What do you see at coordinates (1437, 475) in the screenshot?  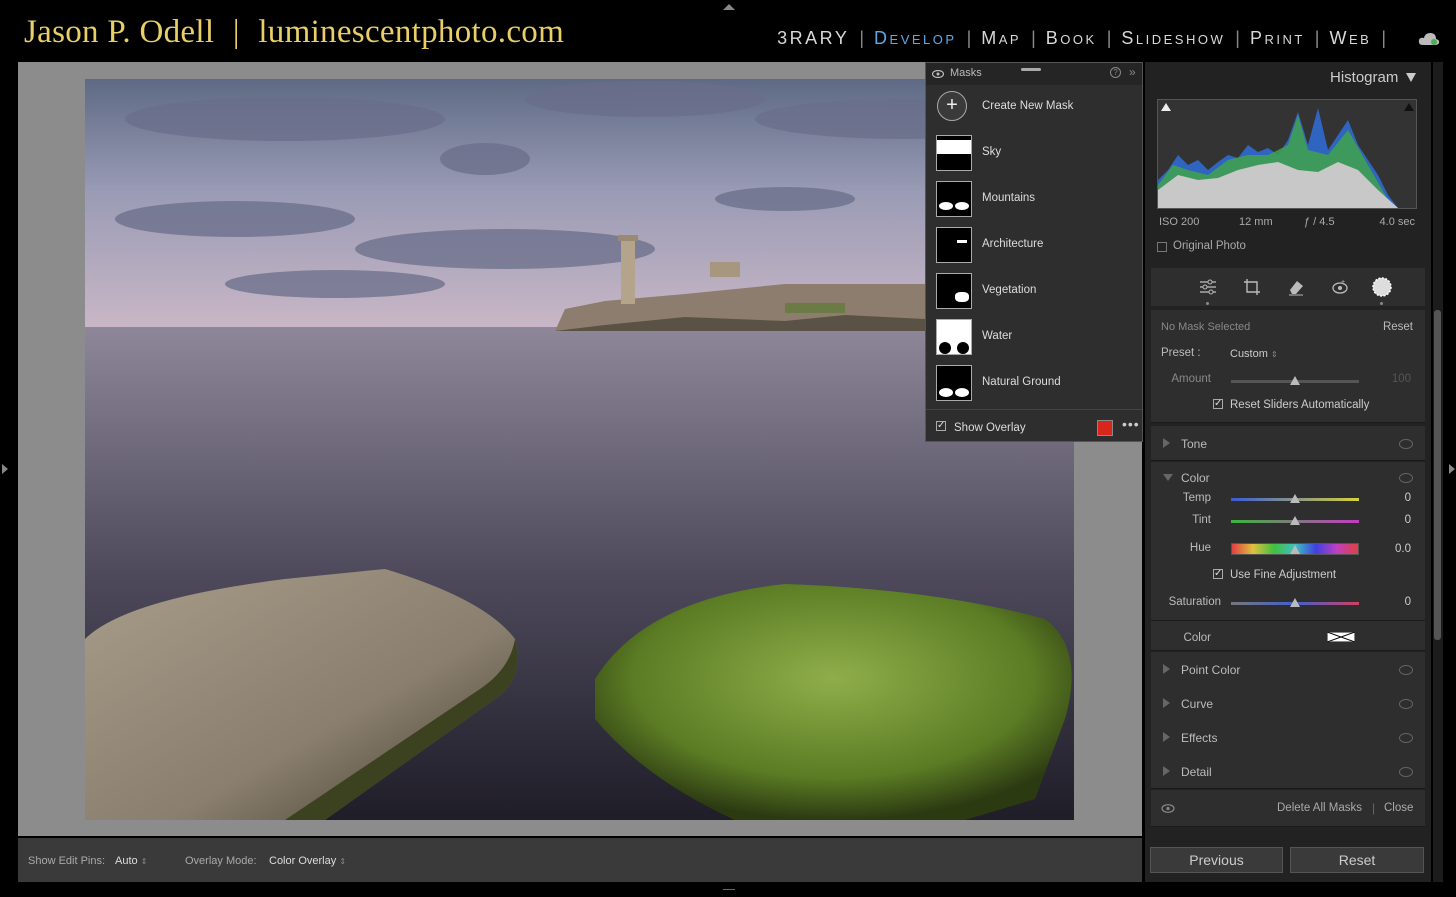 I see `scrollbar-thumb` at bounding box center [1437, 475].